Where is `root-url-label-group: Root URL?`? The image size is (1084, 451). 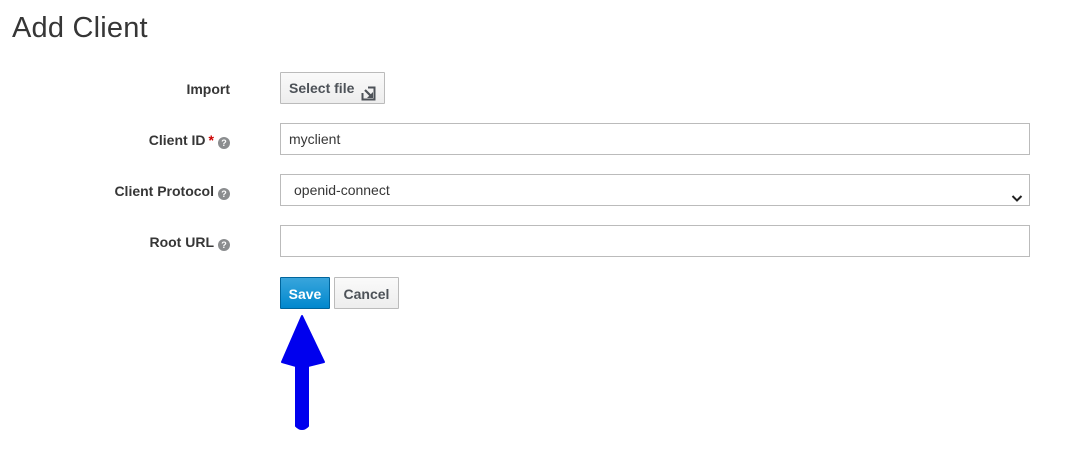 root-url-label-group: Root URL? is located at coordinates (189, 242).